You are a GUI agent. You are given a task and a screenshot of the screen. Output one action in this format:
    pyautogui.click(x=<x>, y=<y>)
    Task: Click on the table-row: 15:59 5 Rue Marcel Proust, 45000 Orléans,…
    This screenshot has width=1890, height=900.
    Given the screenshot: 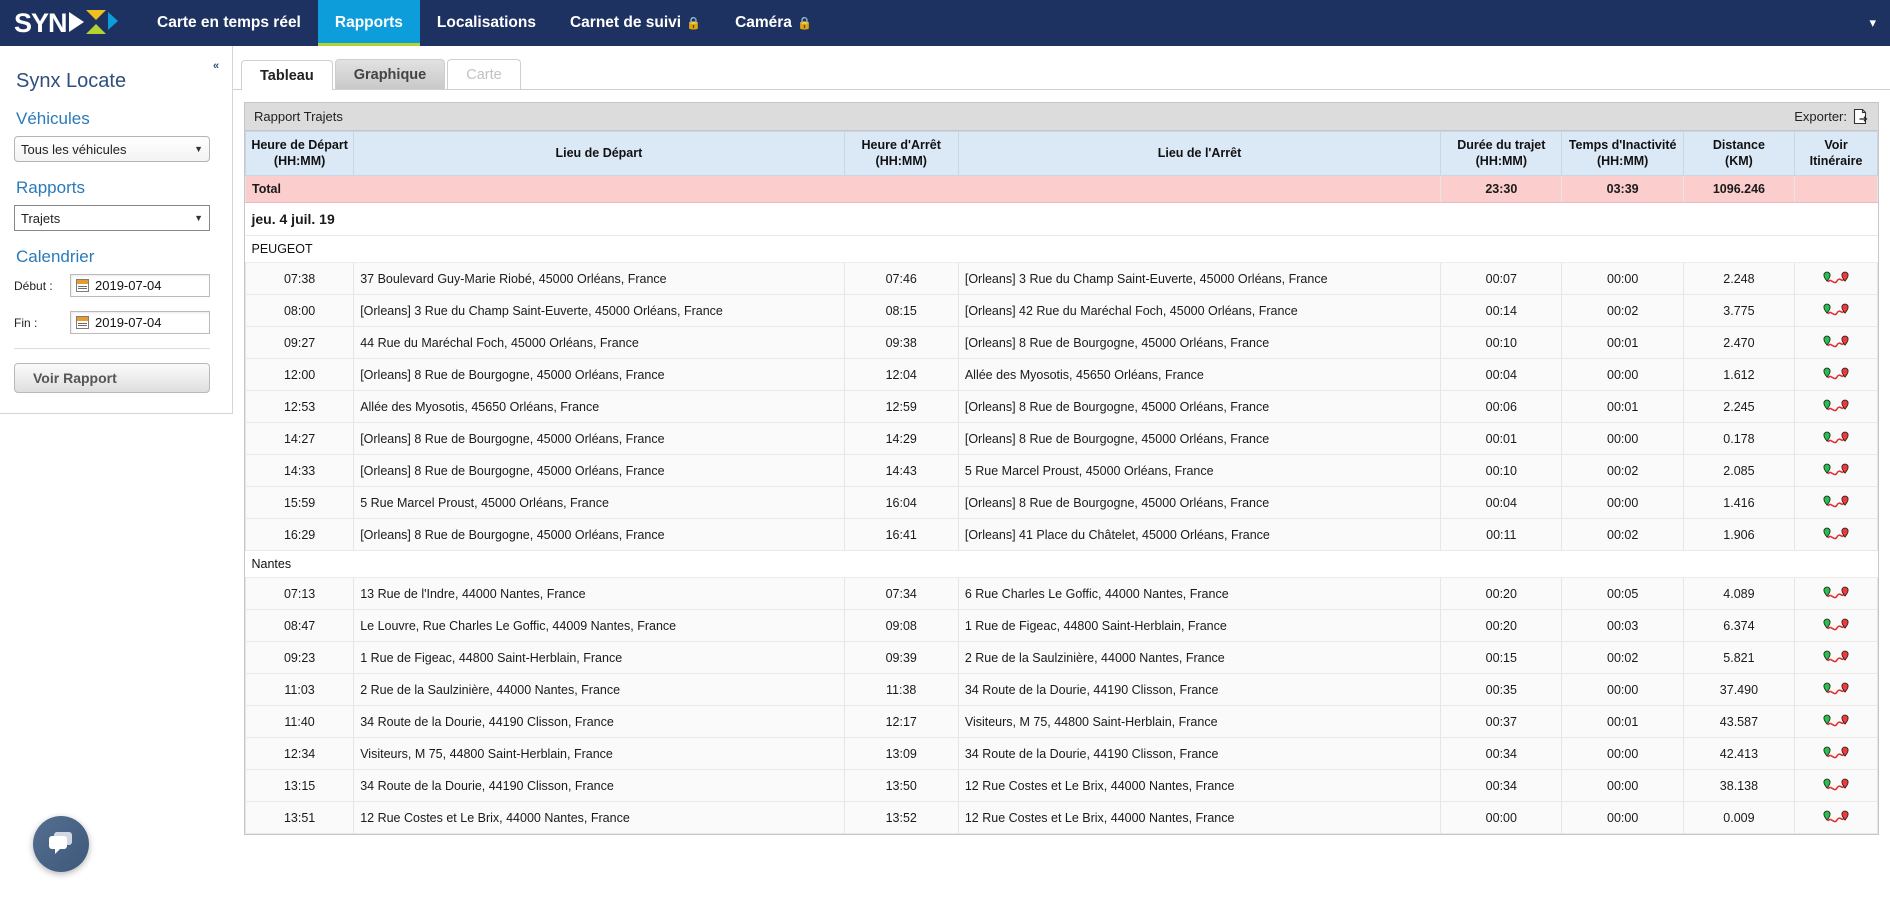 What is the action you would take?
    pyautogui.click(x=1061, y=503)
    